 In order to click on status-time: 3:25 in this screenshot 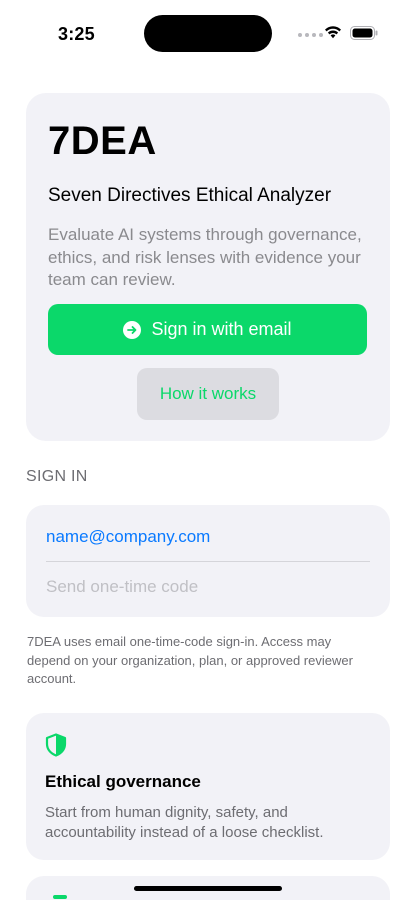, I will do `click(76, 34)`.